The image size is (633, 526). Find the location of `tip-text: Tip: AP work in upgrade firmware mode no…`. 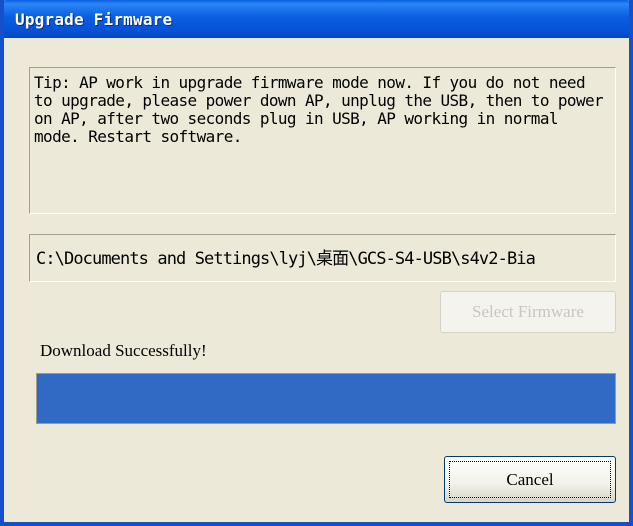

tip-text: Tip: AP work in upgrade firmware mode no… is located at coordinates (319, 109).